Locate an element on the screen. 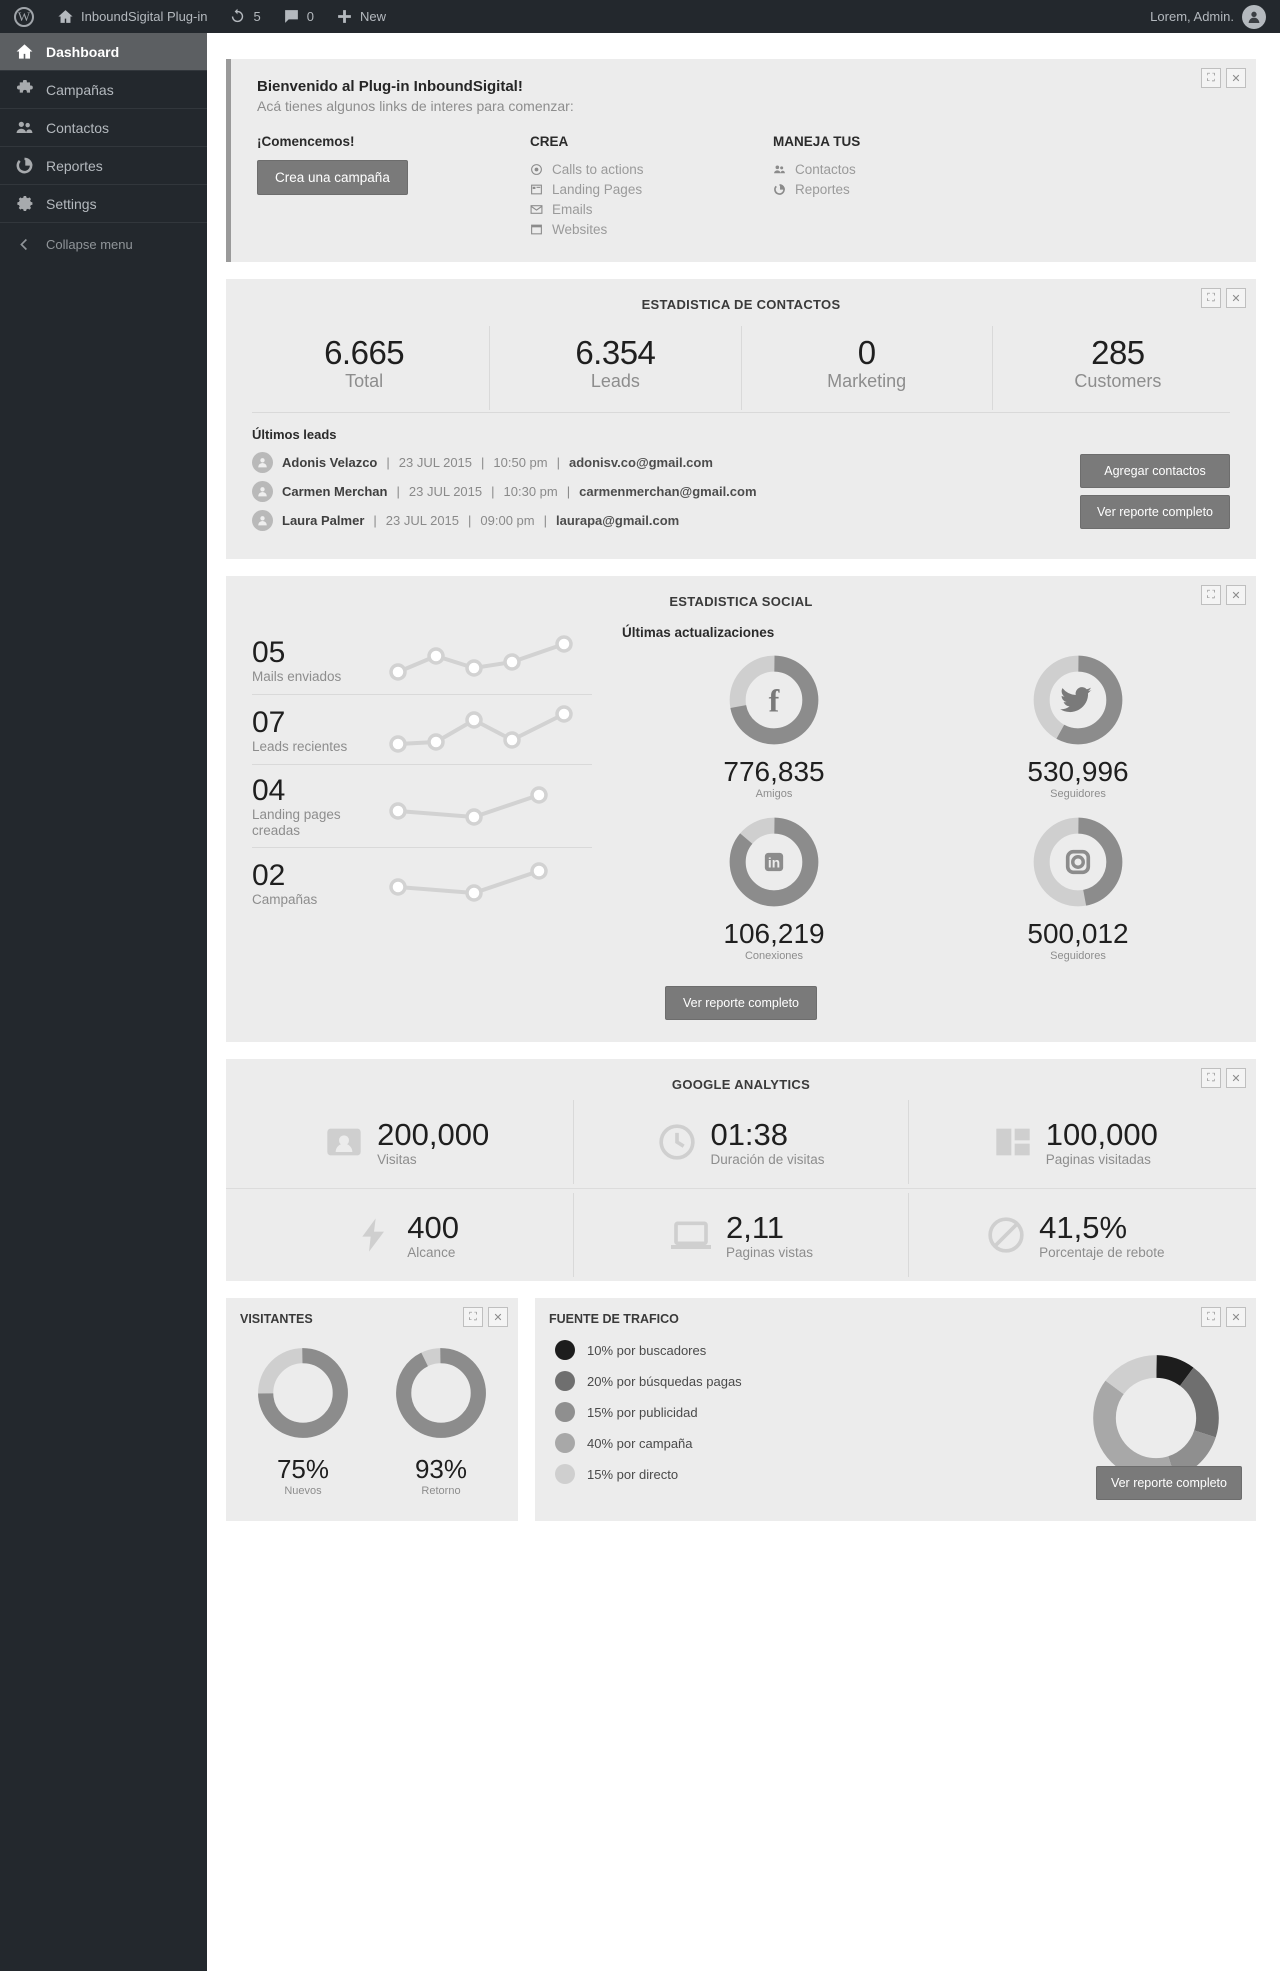 The image size is (1280, 1971). link-reportes: Reportes is located at coordinates (894, 189).